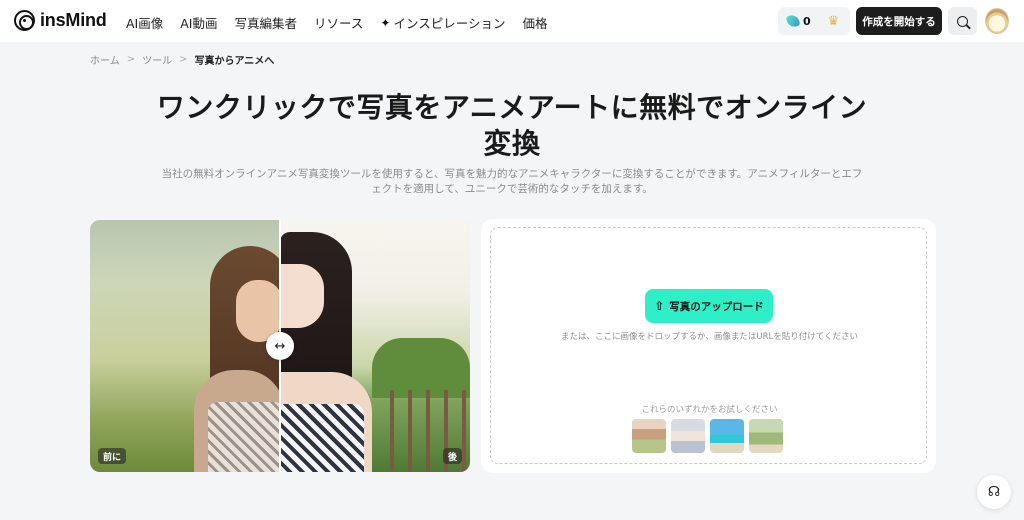  I want to click on nav-inspiration-label: インスピレーション, so click(449, 23).